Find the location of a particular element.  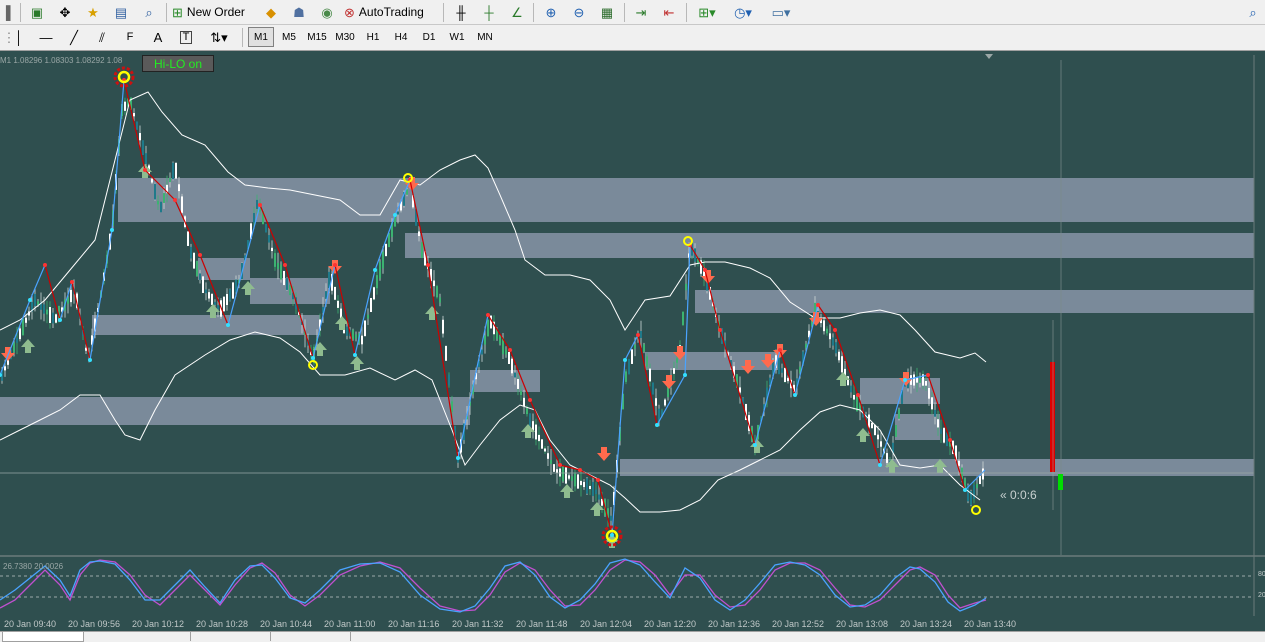

label-tool: T is located at coordinates (186, 37).